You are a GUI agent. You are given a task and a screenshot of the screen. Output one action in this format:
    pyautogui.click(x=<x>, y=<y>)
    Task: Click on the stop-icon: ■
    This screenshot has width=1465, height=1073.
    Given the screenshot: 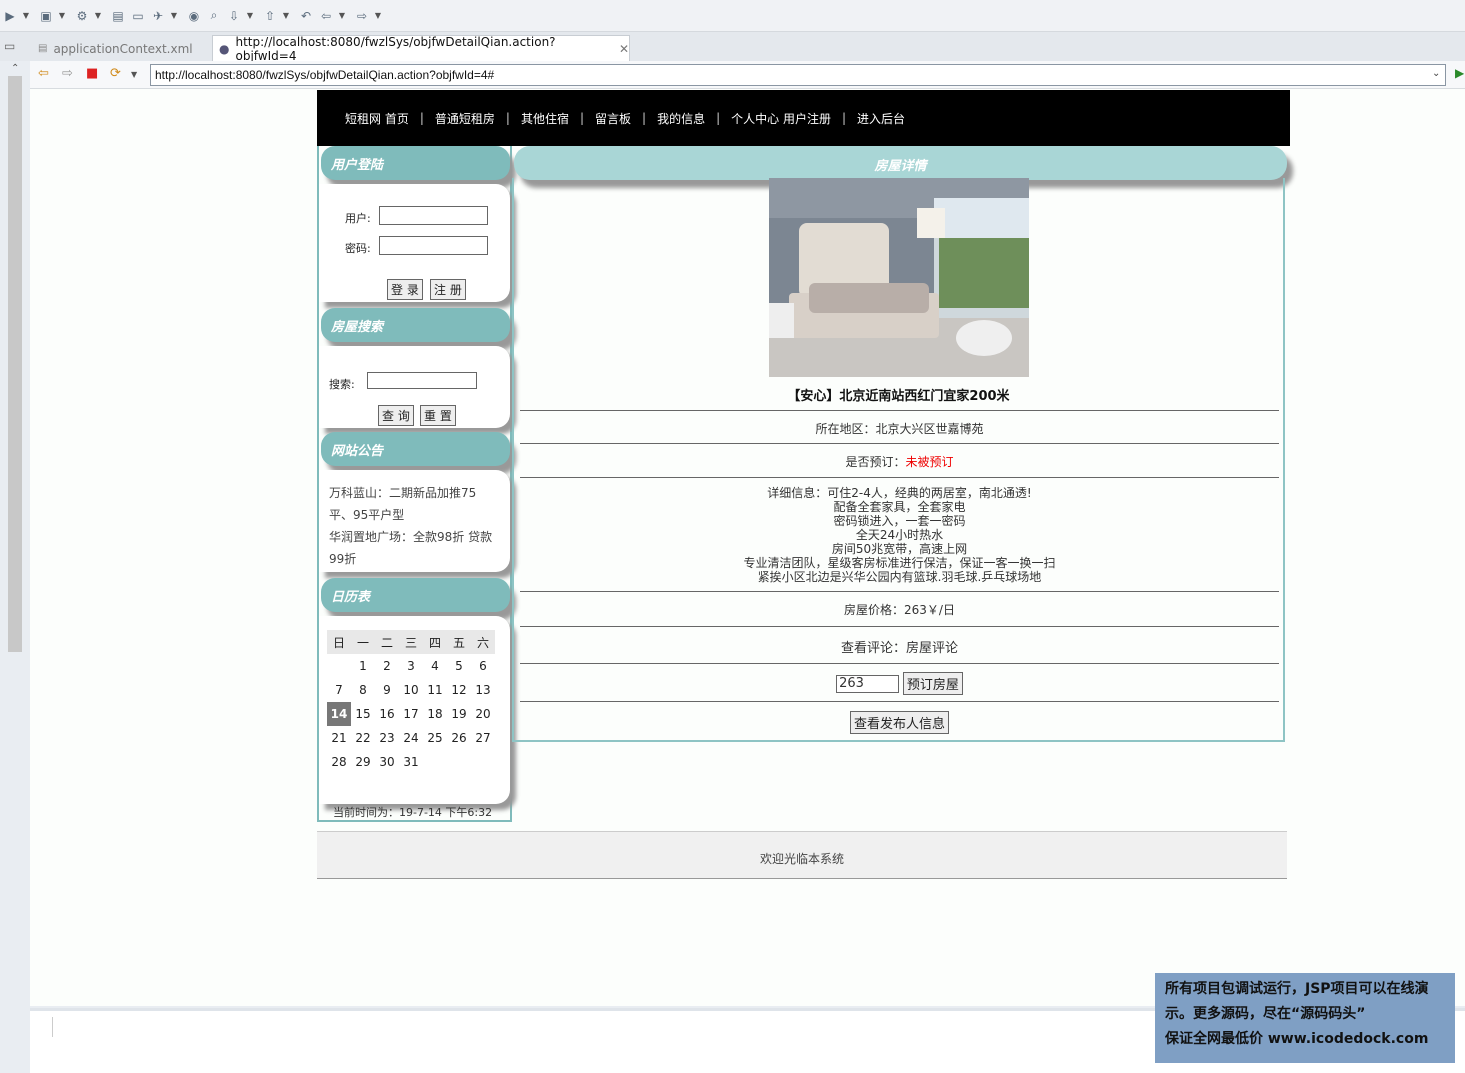 What is the action you would take?
    pyautogui.click(x=92, y=73)
    